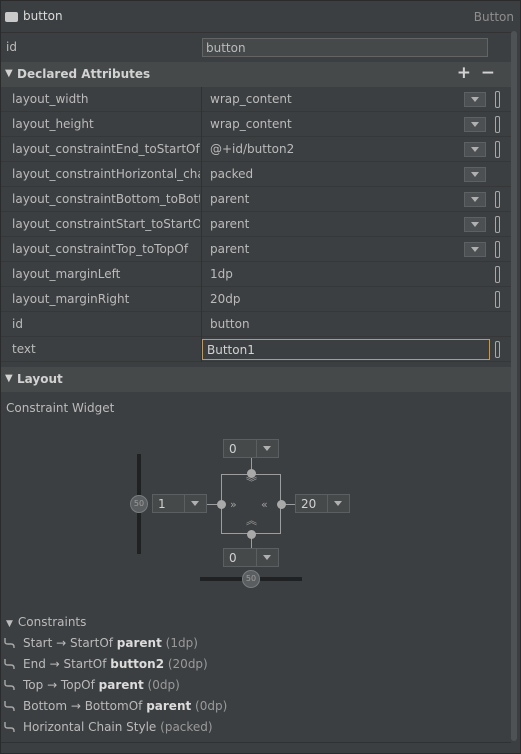 The height and width of the screenshot is (754, 521). Describe the element at coordinates (251, 520) in the screenshot. I see `chevron-up-icon: ︽` at that location.